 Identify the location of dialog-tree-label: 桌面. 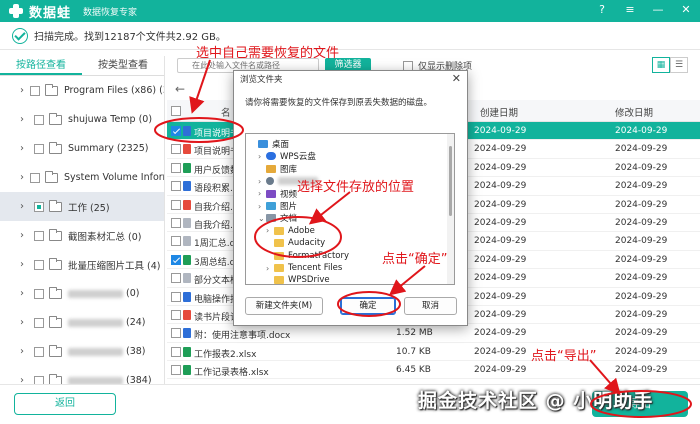
(281, 145).